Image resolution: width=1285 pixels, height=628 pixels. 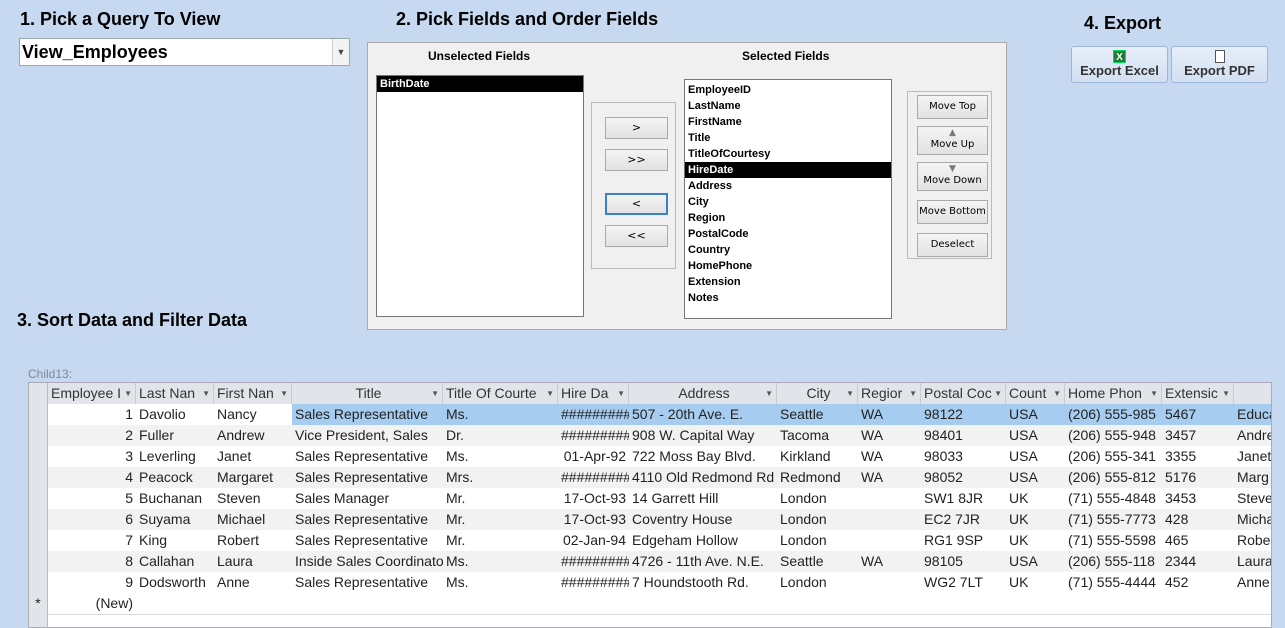 What do you see at coordinates (367, 393) in the screenshot?
I see `column-header: Title ▼` at bounding box center [367, 393].